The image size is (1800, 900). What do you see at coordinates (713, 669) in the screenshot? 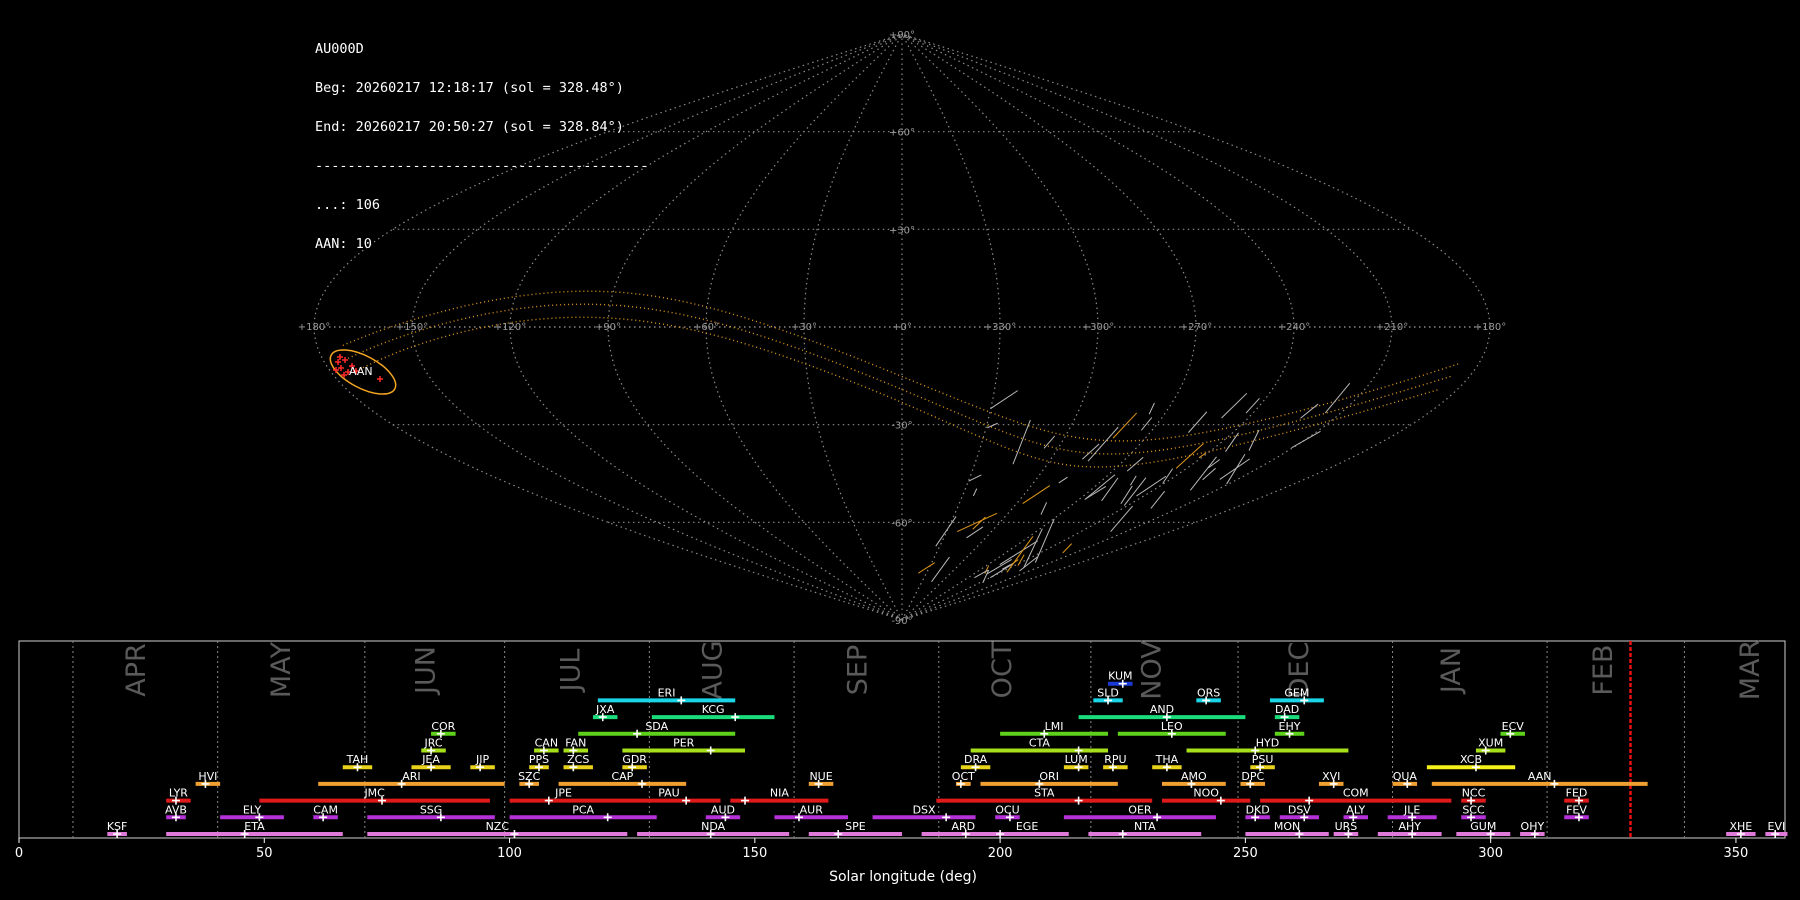
I see `month-label: AUG` at bounding box center [713, 669].